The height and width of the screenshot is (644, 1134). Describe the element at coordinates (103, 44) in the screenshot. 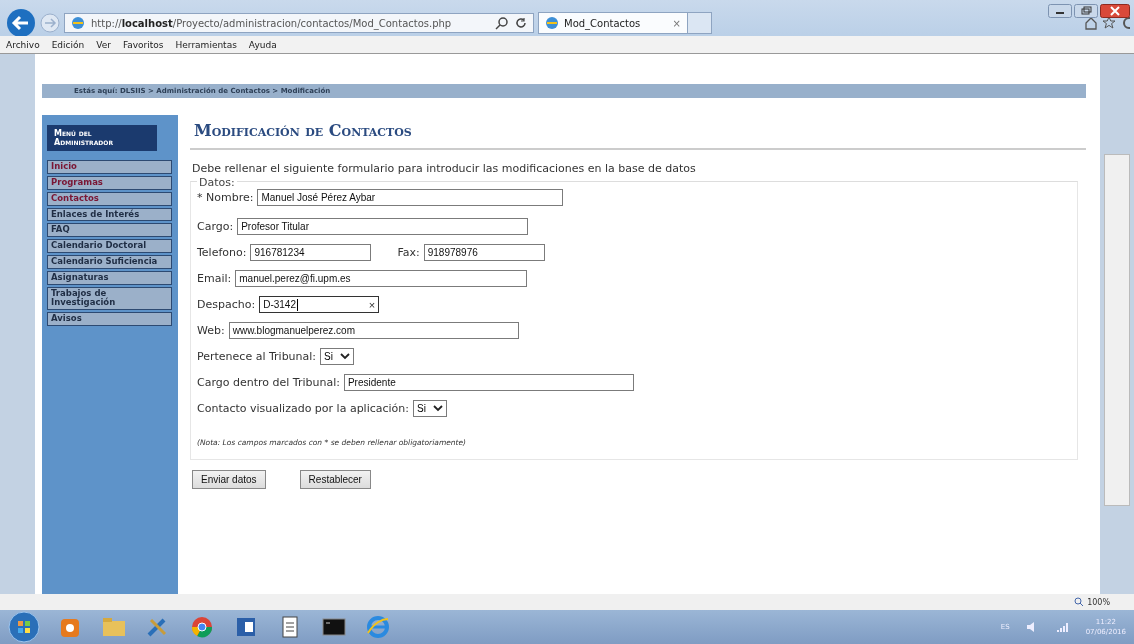

I see `menu-item: Ver` at that location.